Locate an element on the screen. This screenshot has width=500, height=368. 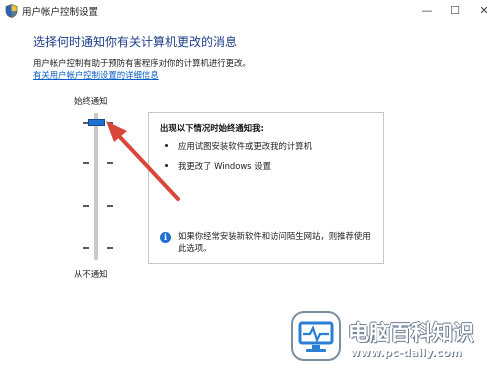
panel-title: 出现以下情况时始终通知我: is located at coordinates (212, 128).